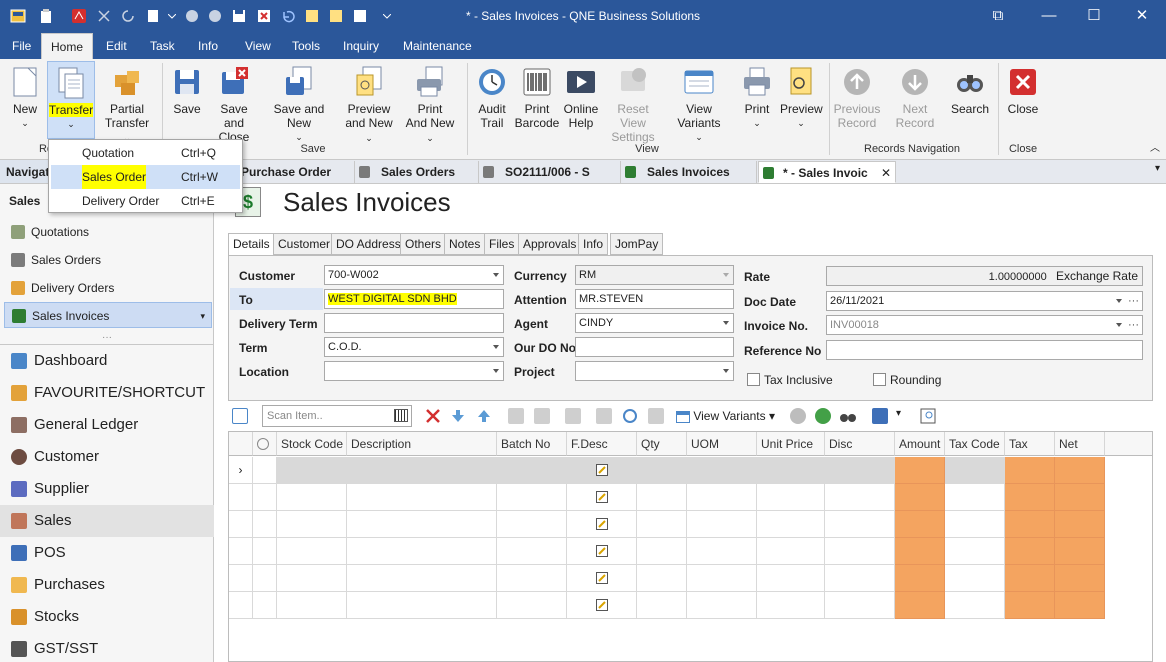 Image resolution: width=1166 pixels, height=662 pixels. Describe the element at coordinates (791, 444) in the screenshot. I see `column-unit-price: Unit Price` at that location.